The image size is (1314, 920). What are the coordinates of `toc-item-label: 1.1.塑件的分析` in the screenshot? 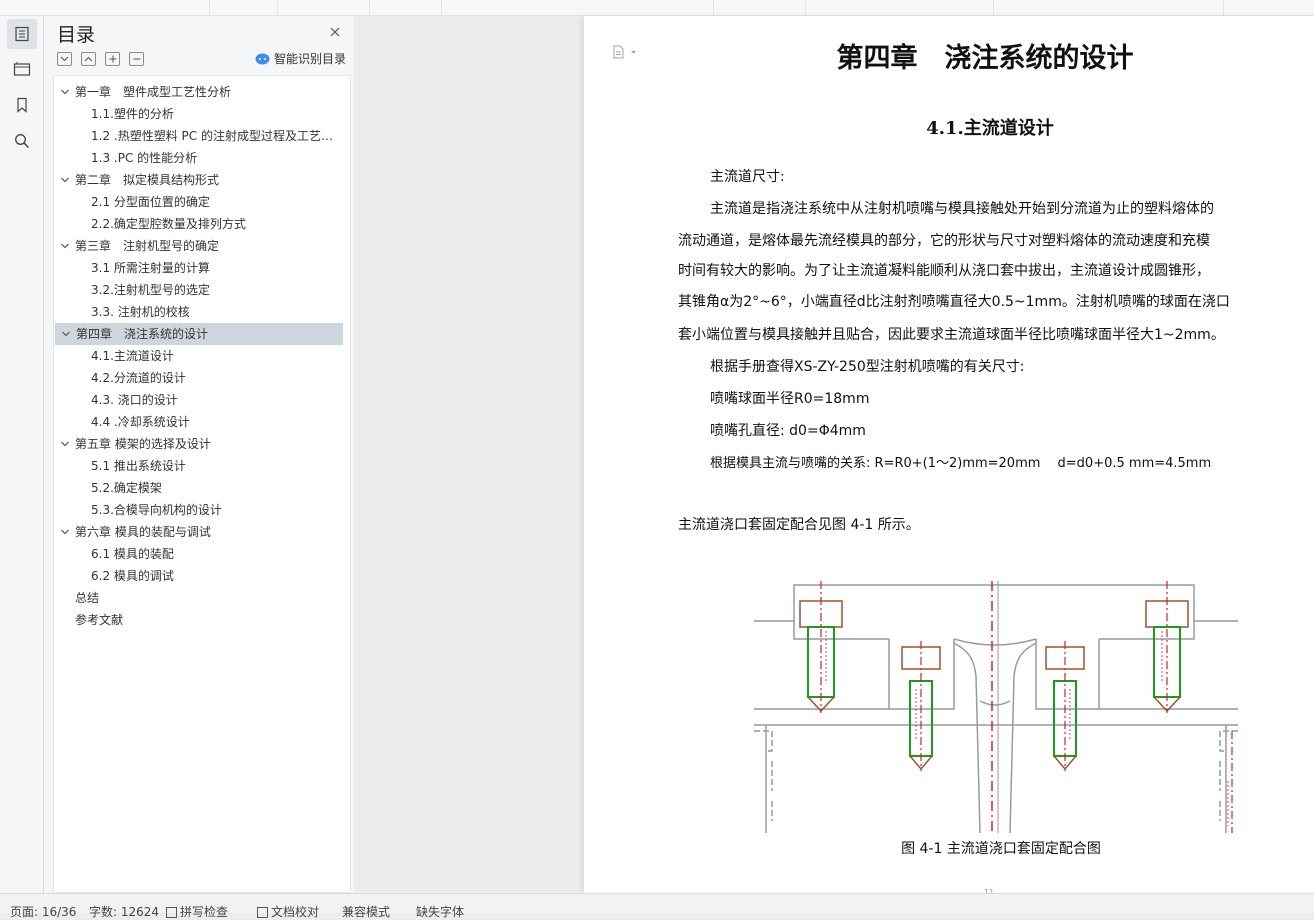 It's located at (132, 114).